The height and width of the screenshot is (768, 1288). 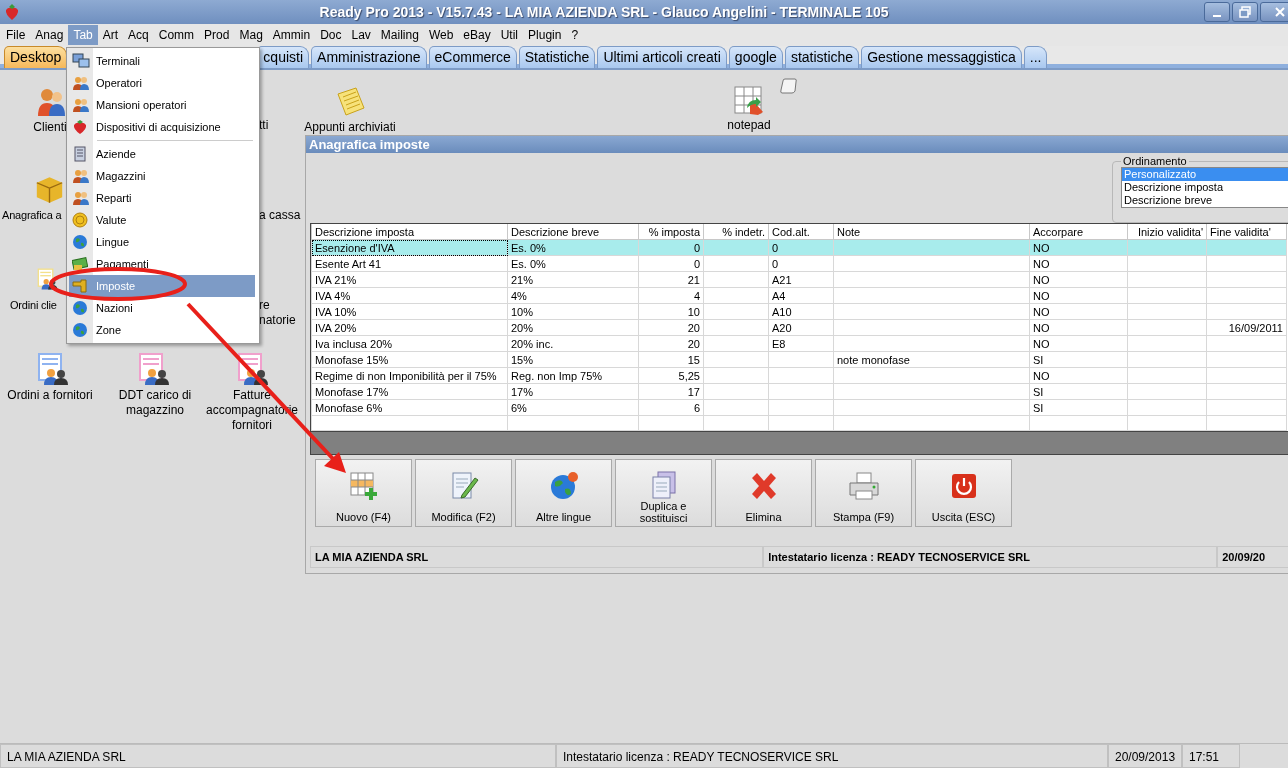 I want to click on menu-item: Ammin, so click(x=291, y=35).